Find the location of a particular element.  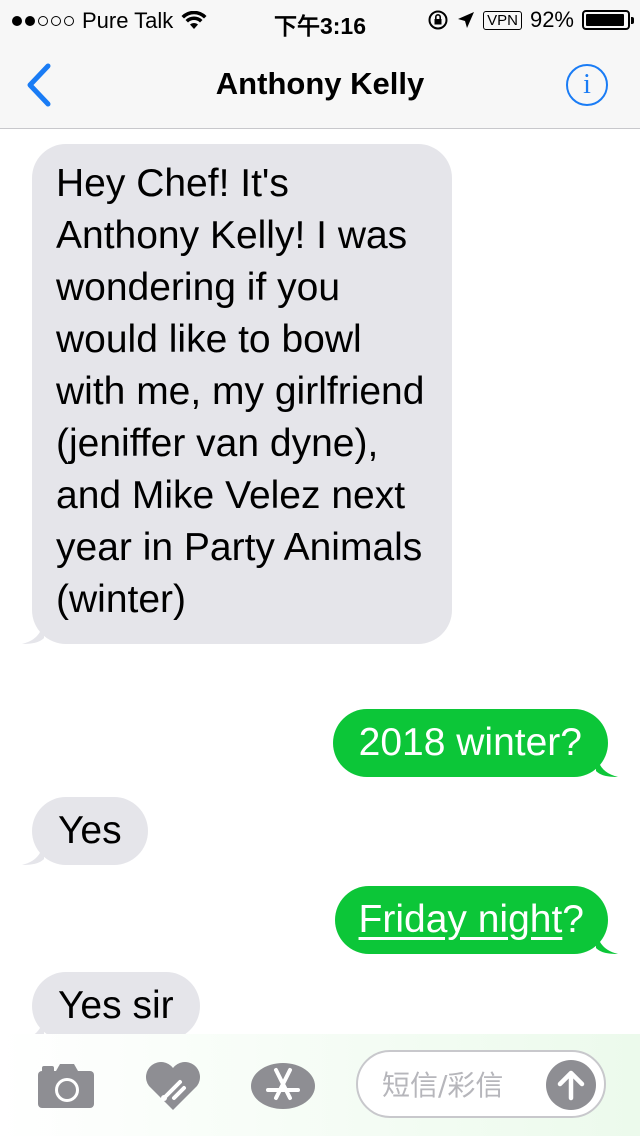

camera-icon is located at coordinates (66, 1086).